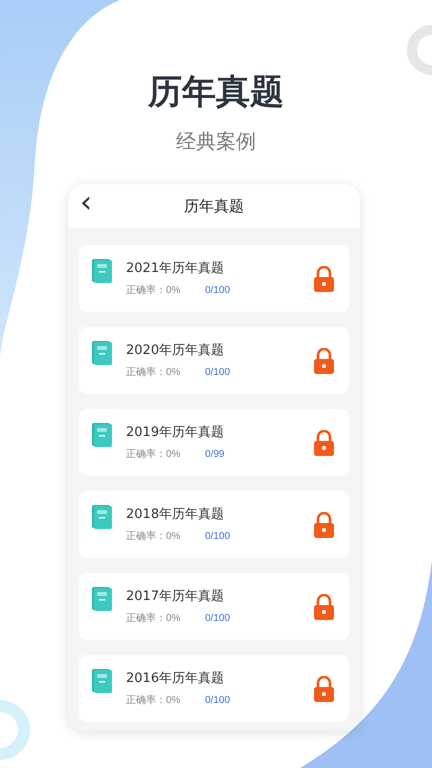 This screenshot has width=432, height=768. I want to click on exam-card: 2016年历年真题 正确率：0% 0/100, so click(214, 688).